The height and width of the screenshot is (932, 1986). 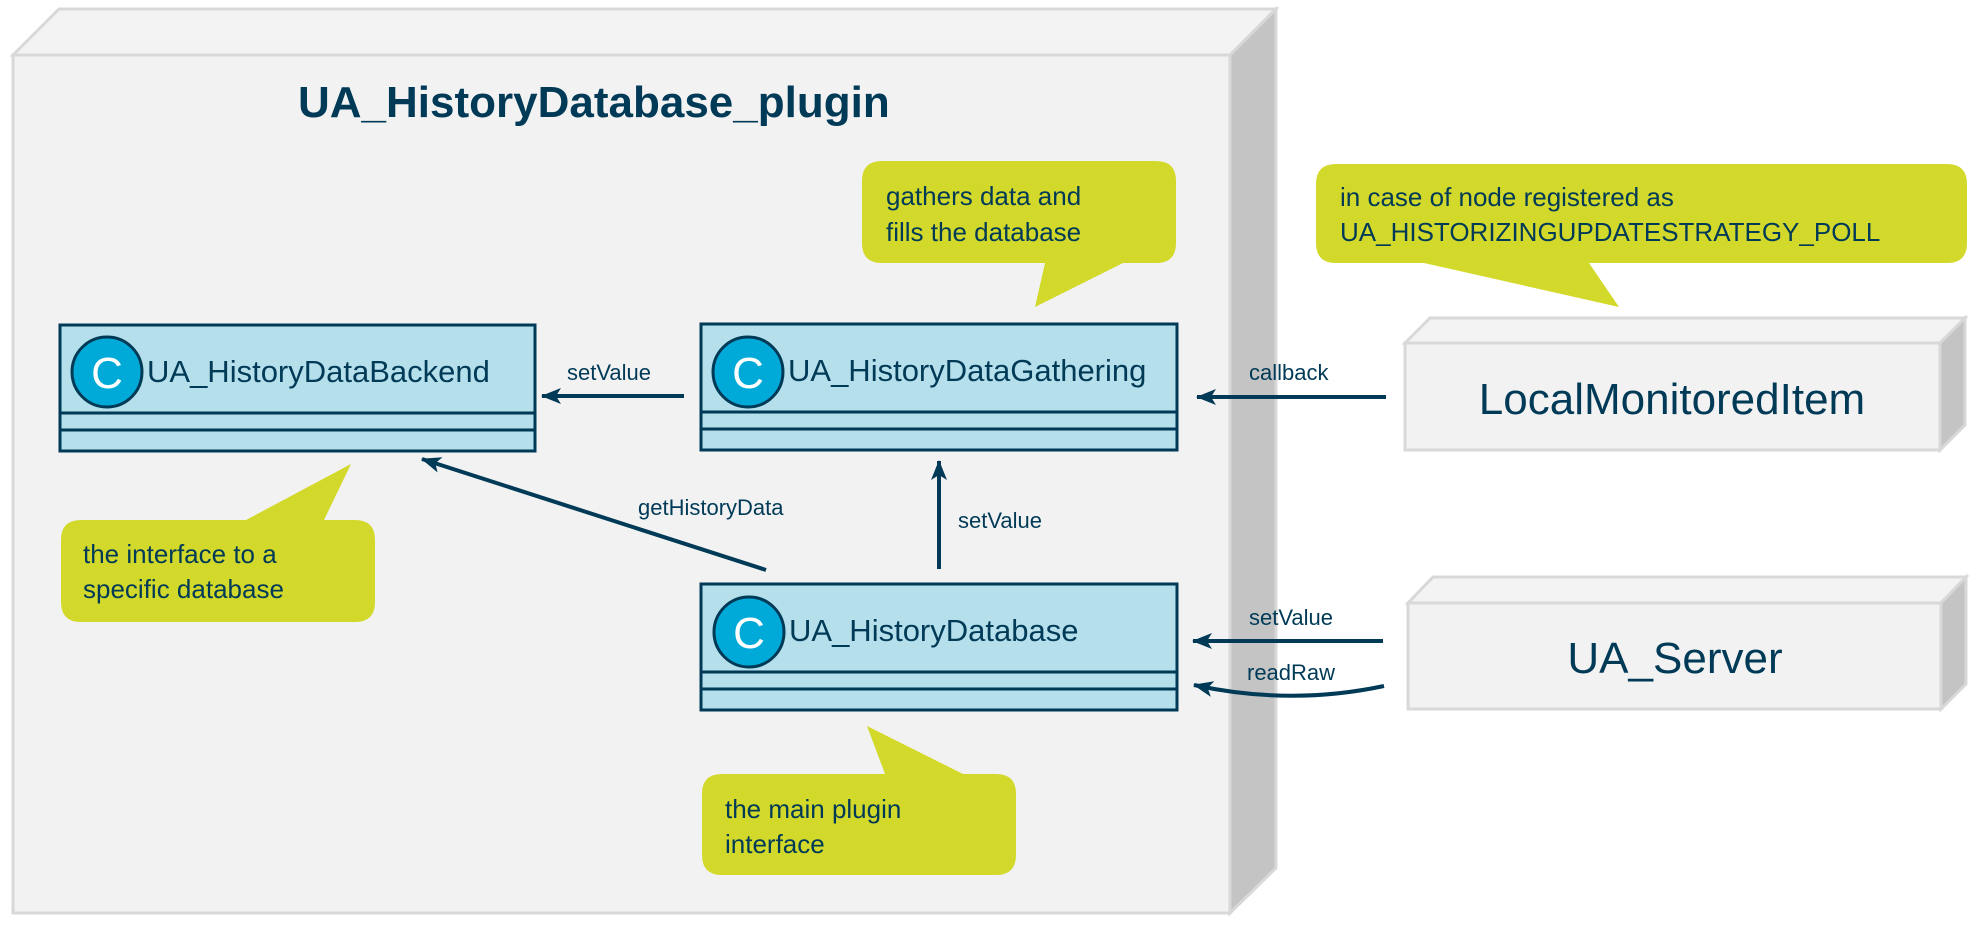 I want to click on node-ua-server: UA_Server, so click(x=1687, y=643).